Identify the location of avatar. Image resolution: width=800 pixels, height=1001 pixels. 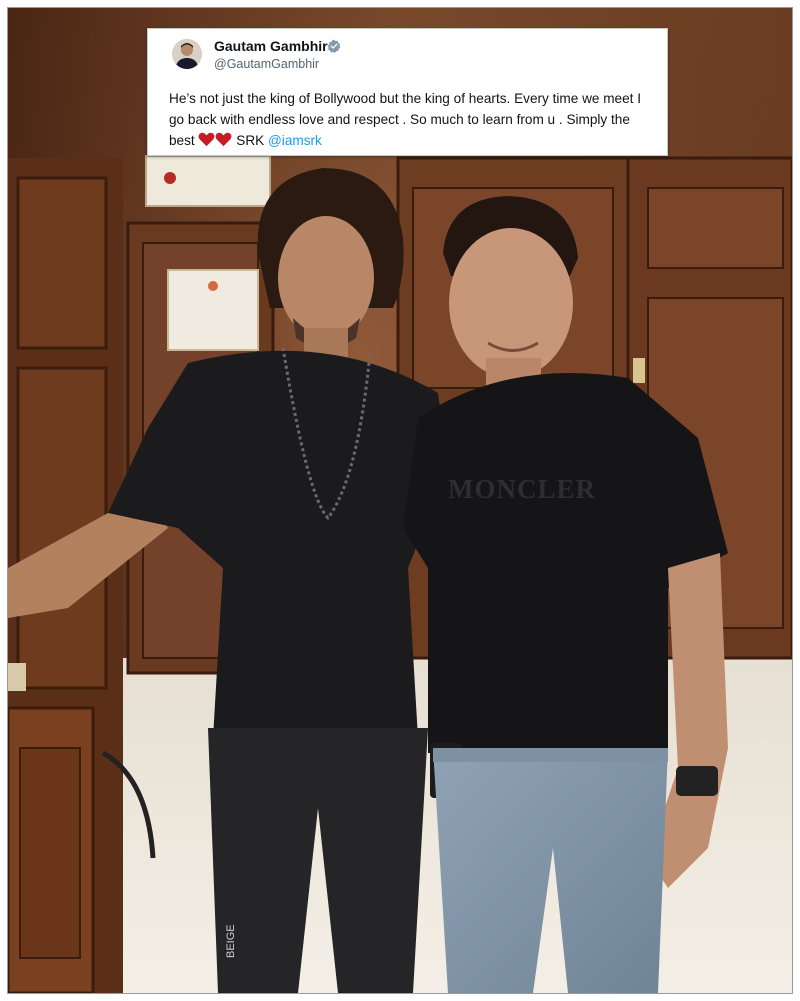
(187, 54).